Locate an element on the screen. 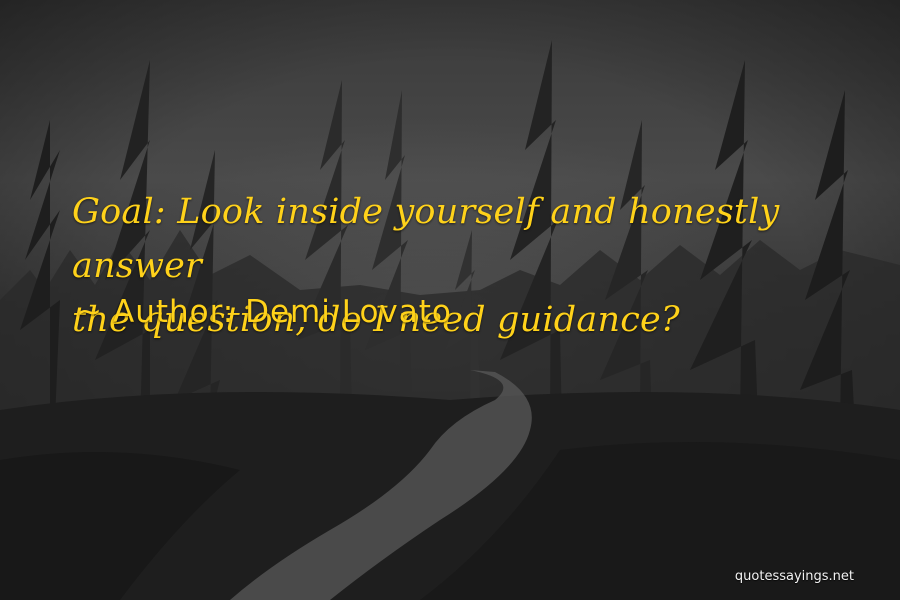 The width and height of the screenshot is (900, 600). author-tilde: ~ is located at coordinates (89, 312).